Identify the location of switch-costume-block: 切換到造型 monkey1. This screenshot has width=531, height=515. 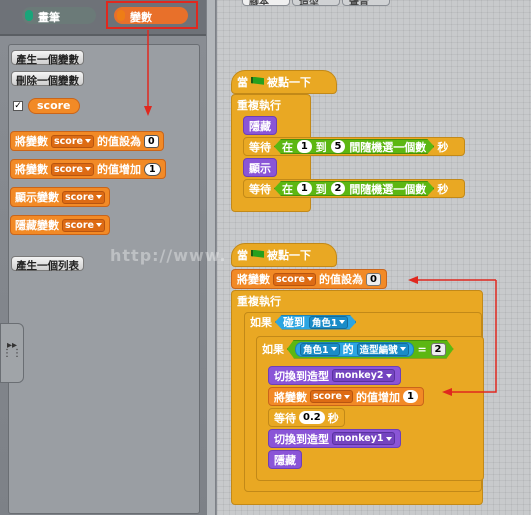
(334, 438).